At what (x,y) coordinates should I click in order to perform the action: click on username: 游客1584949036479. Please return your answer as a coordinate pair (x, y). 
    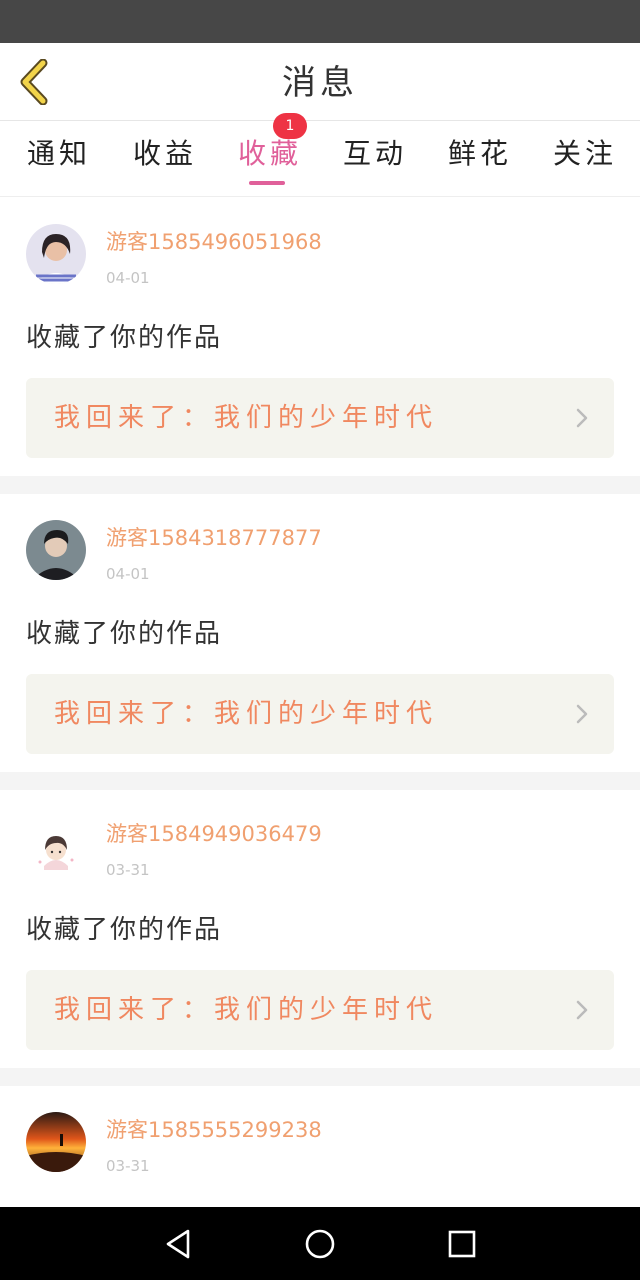
    Looking at the image, I should click on (214, 834).